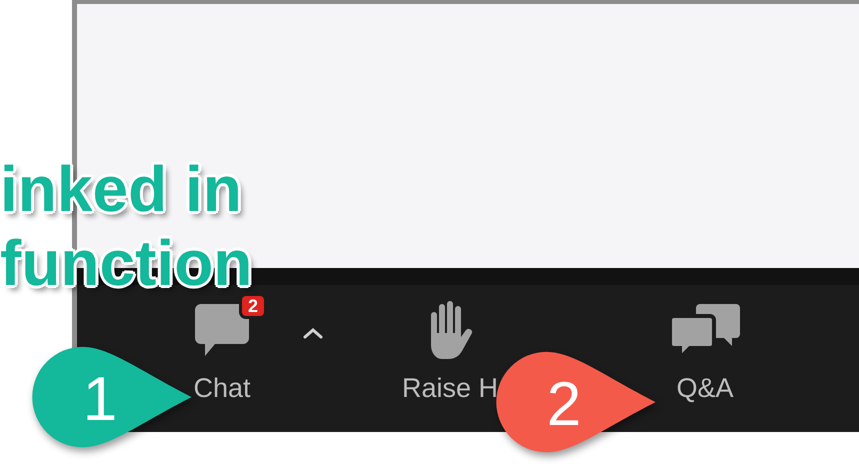 The height and width of the screenshot is (467, 859). What do you see at coordinates (450, 344) in the screenshot?
I see `hand-button: Raise H` at bounding box center [450, 344].